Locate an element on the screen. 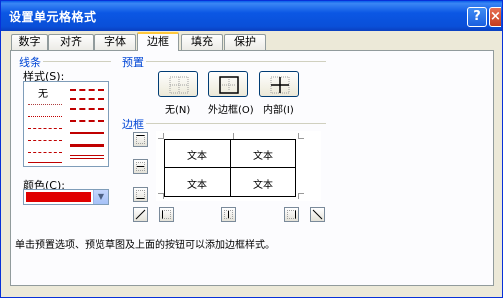 This screenshot has width=503, height=298. close-button: × is located at coordinates (495, 17).